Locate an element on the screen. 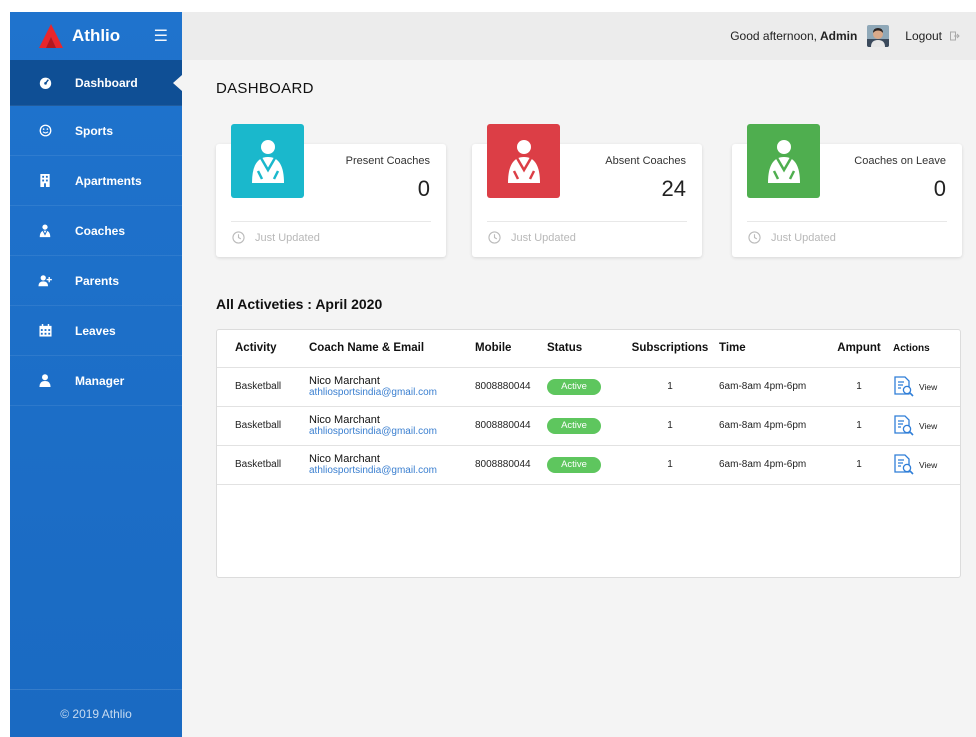 The width and height of the screenshot is (976, 737). smile-icon is located at coordinates (45, 131).